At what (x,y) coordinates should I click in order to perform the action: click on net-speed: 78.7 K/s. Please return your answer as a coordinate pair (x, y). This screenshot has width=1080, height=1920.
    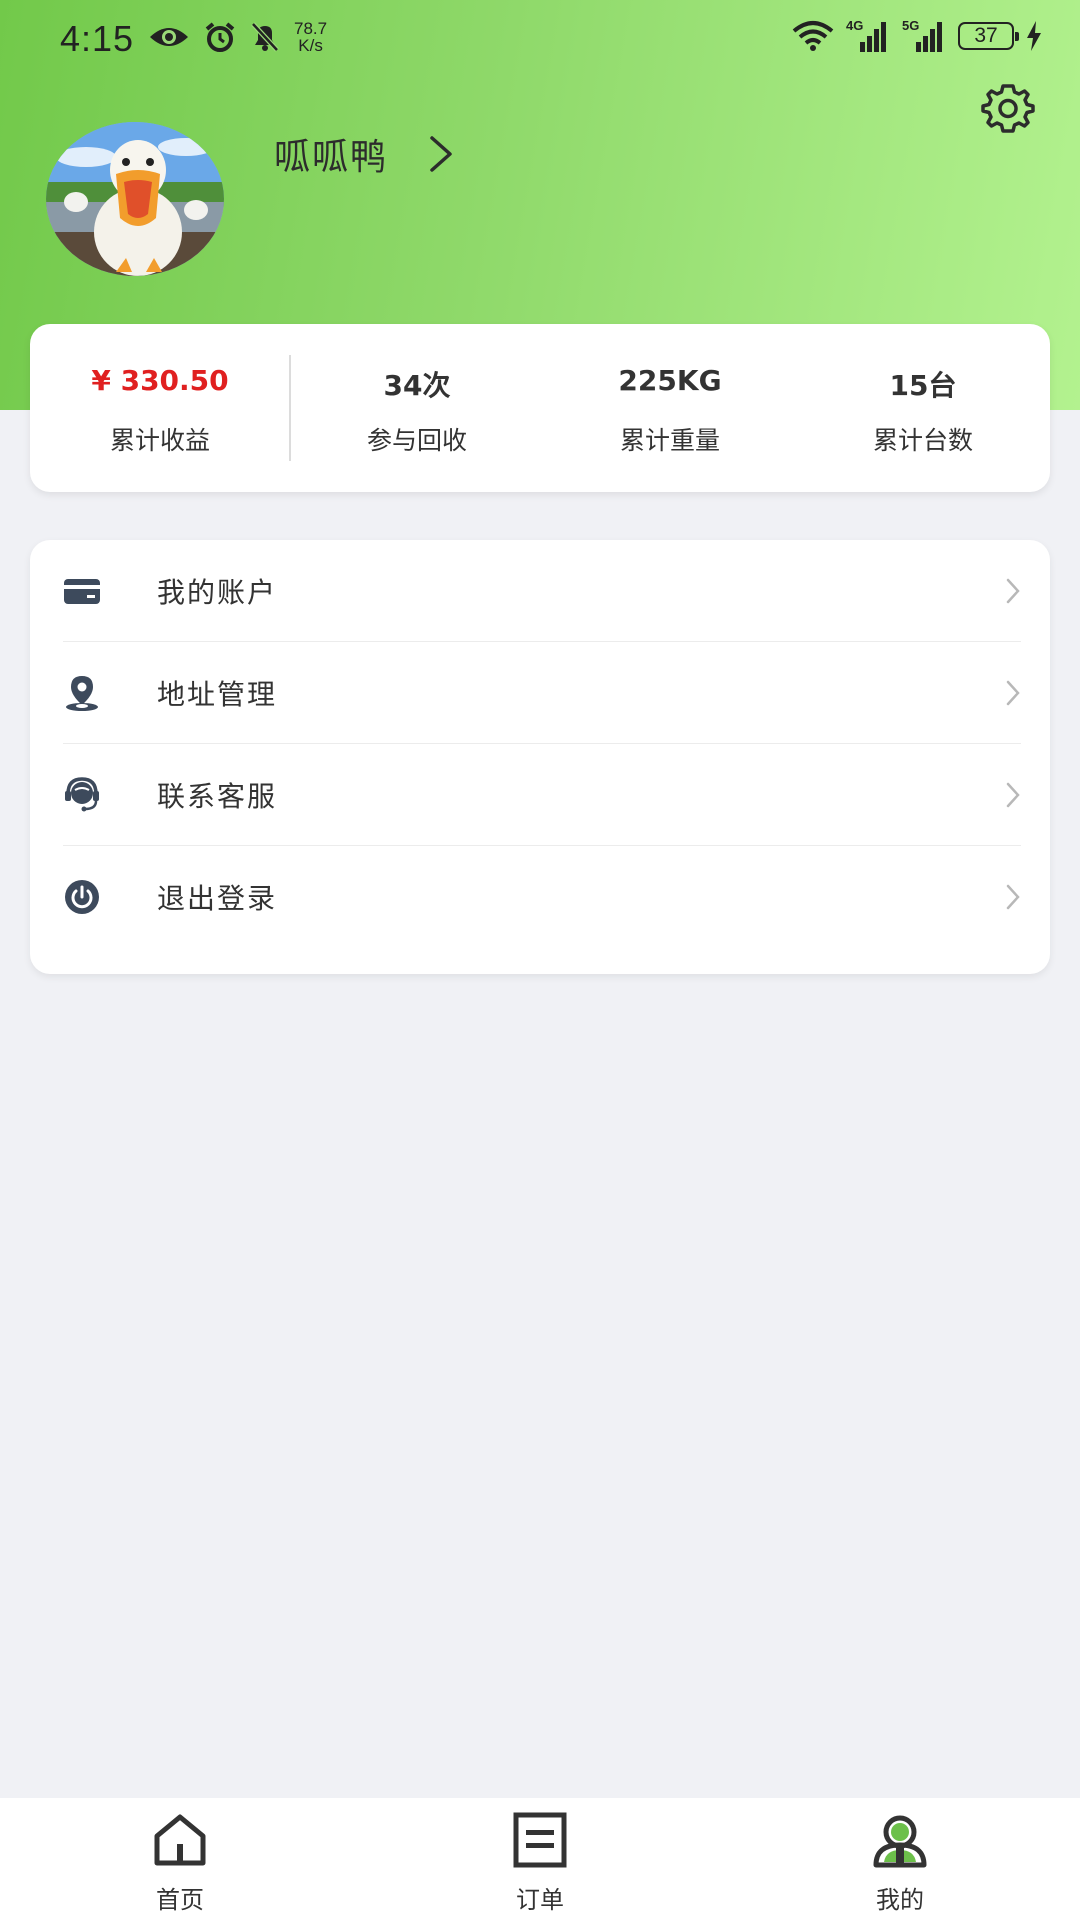
    Looking at the image, I should click on (310, 37).